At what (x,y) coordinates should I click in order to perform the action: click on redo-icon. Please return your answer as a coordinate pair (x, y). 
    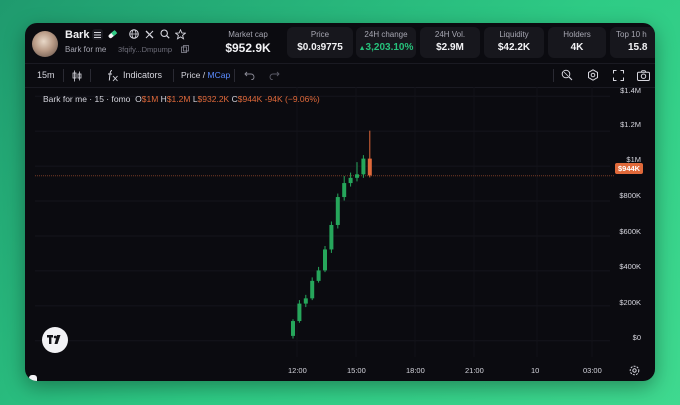
    Looking at the image, I should click on (274, 75).